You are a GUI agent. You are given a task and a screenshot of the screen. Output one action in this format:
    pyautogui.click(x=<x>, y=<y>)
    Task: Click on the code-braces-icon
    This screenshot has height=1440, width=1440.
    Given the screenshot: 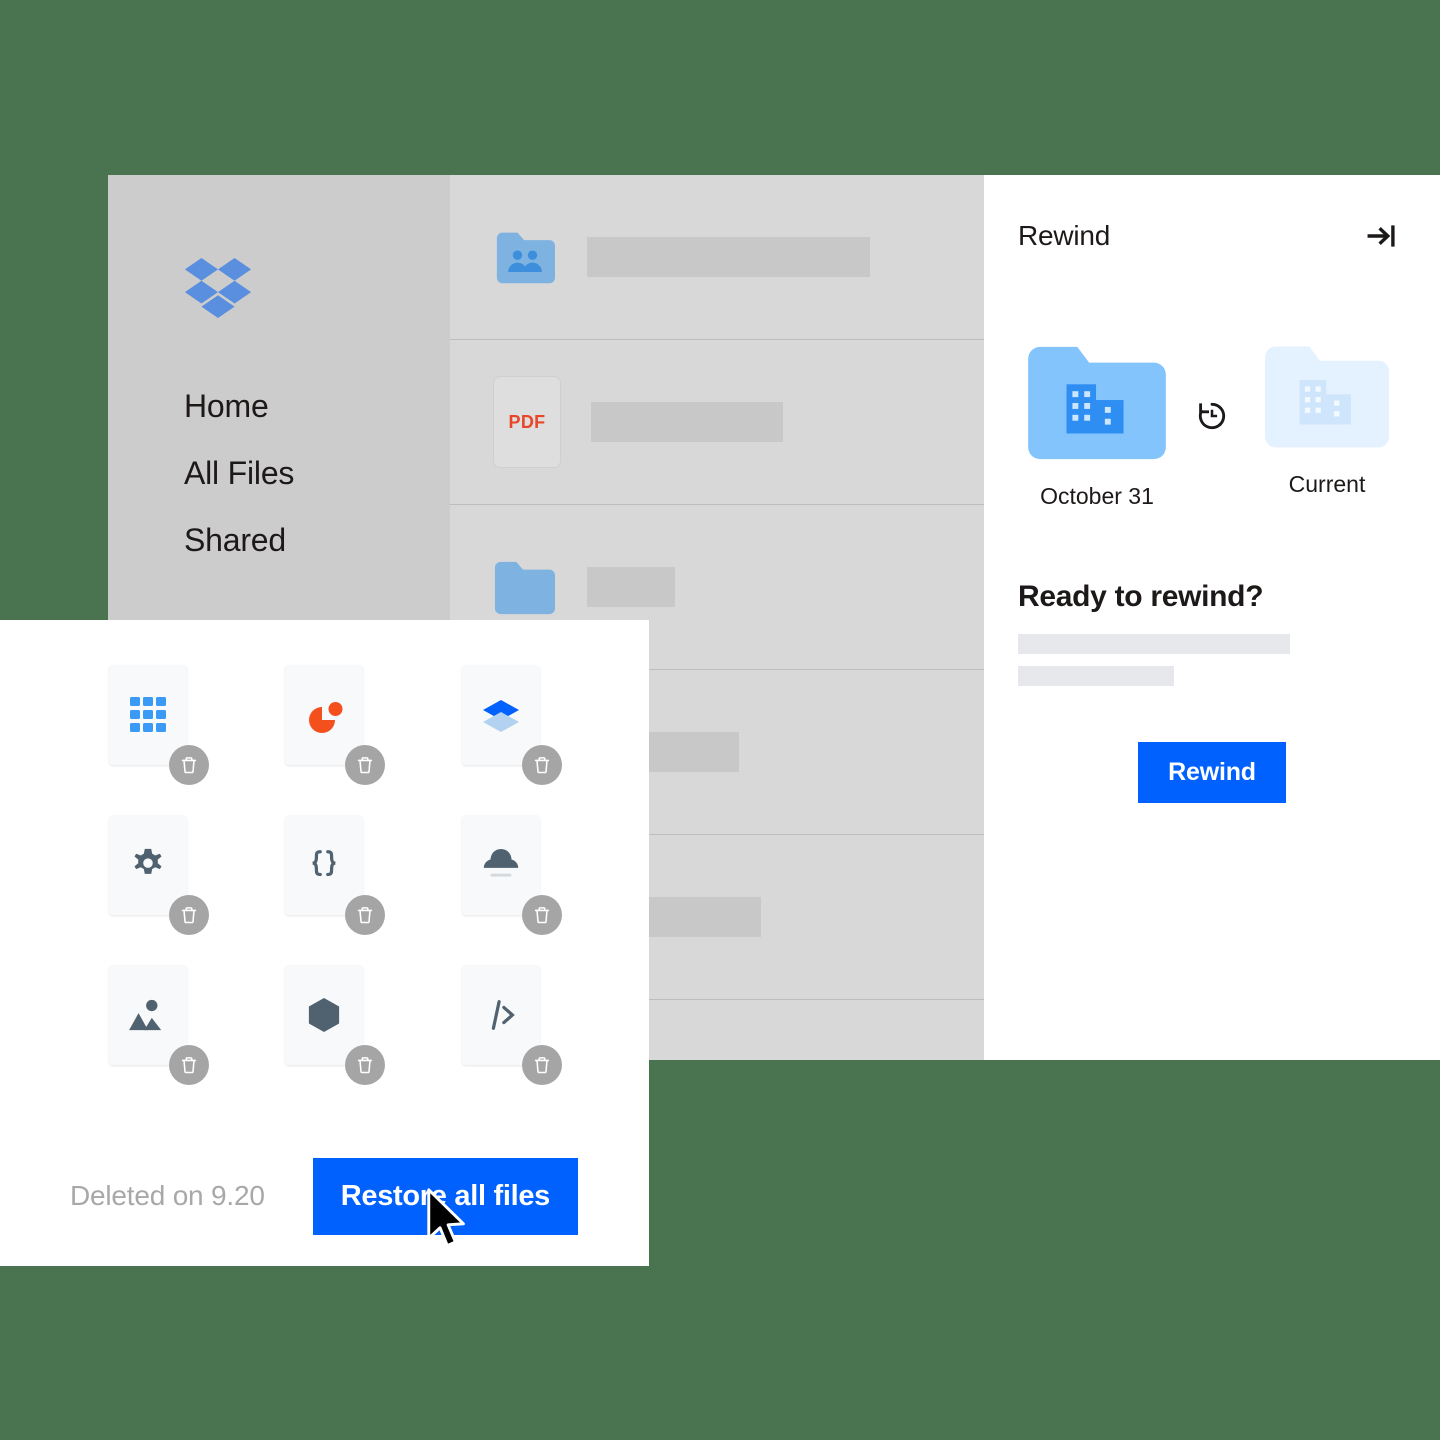 What is the action you would take?
    pyautogui.click(x=335, y=875)
    